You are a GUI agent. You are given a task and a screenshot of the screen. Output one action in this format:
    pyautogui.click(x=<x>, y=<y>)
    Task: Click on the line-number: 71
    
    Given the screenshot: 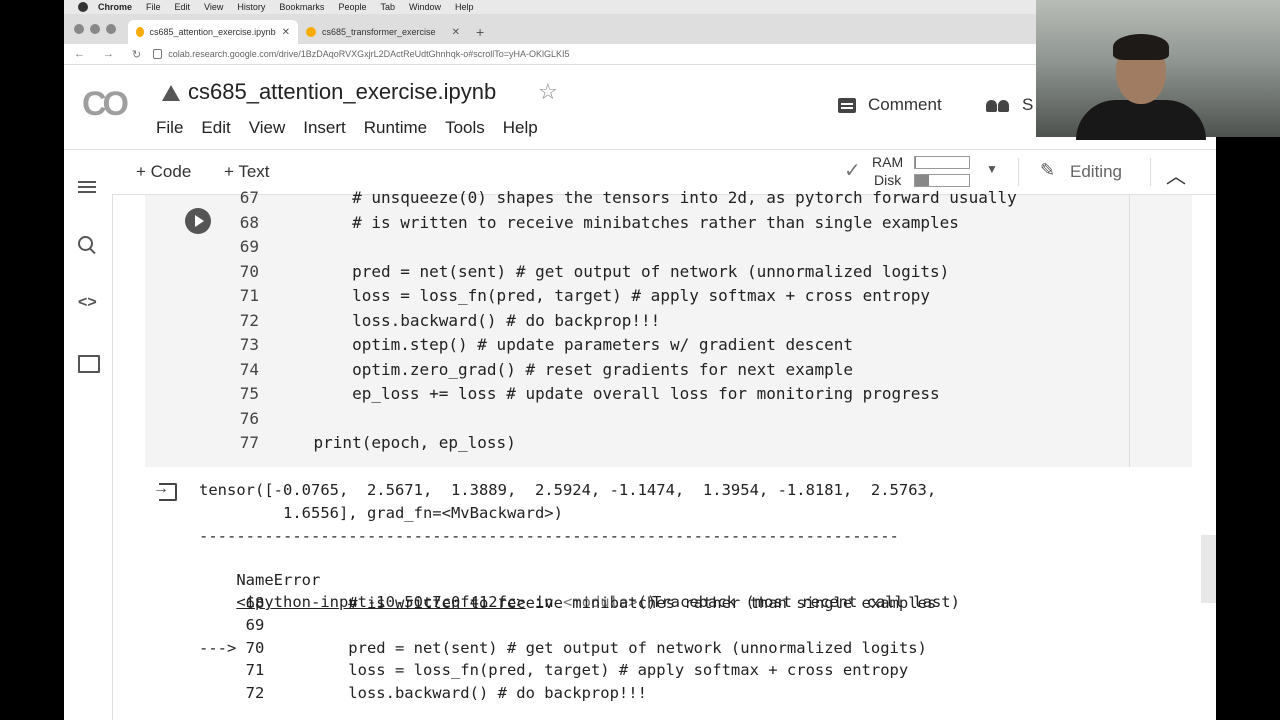 What is the action you would take?
    pyautogui.click(x=249, y=295)
    